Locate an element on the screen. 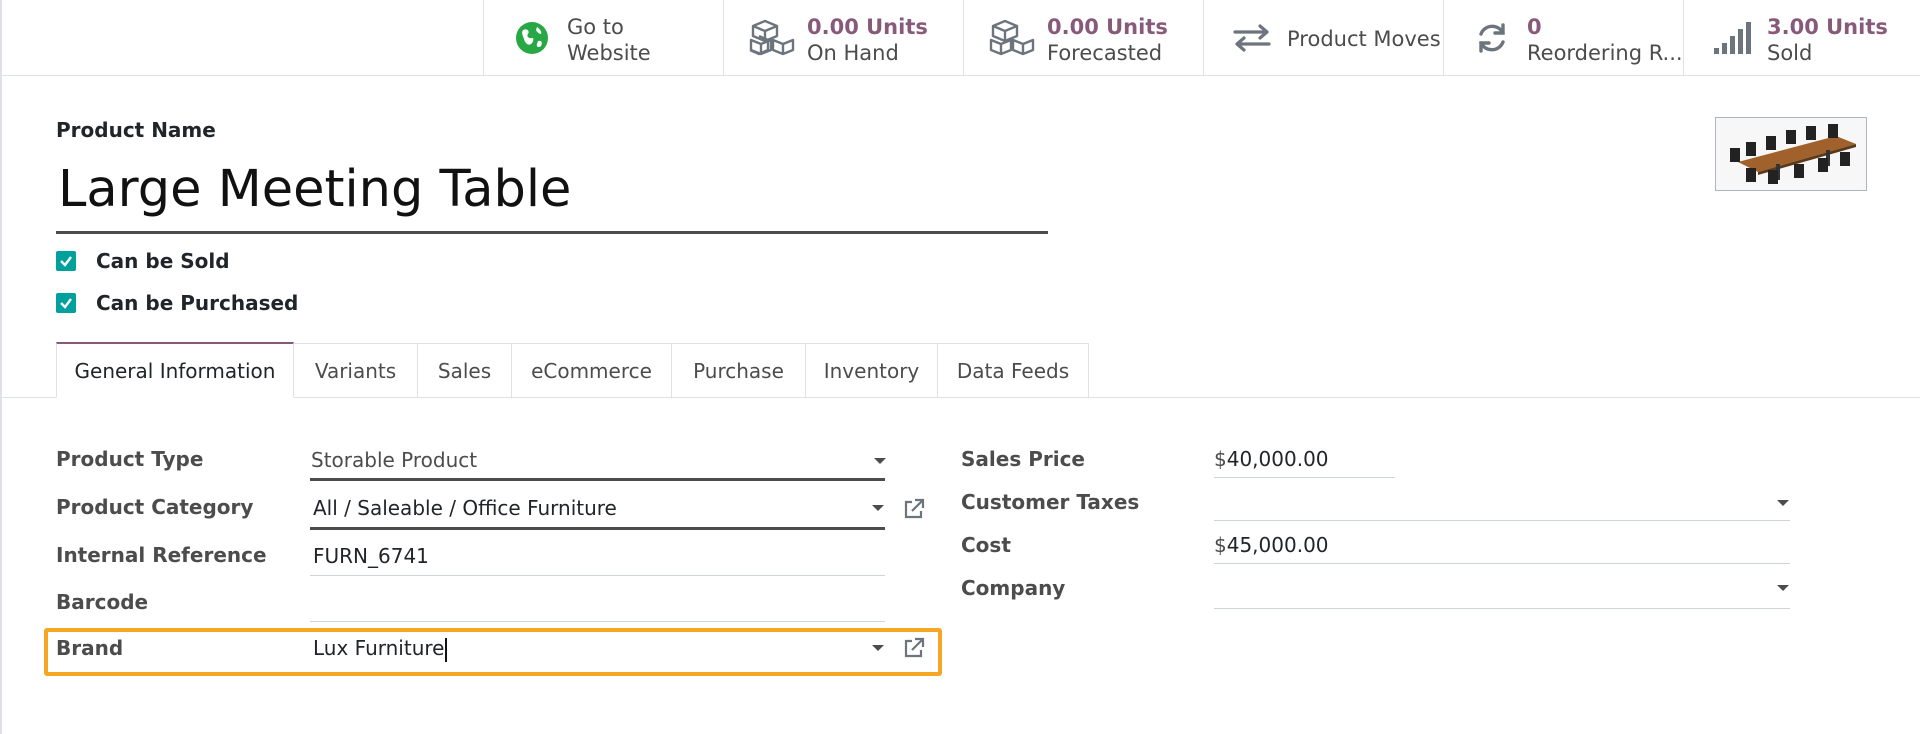  brand-label: Brand is located at coordinates (90, 648).